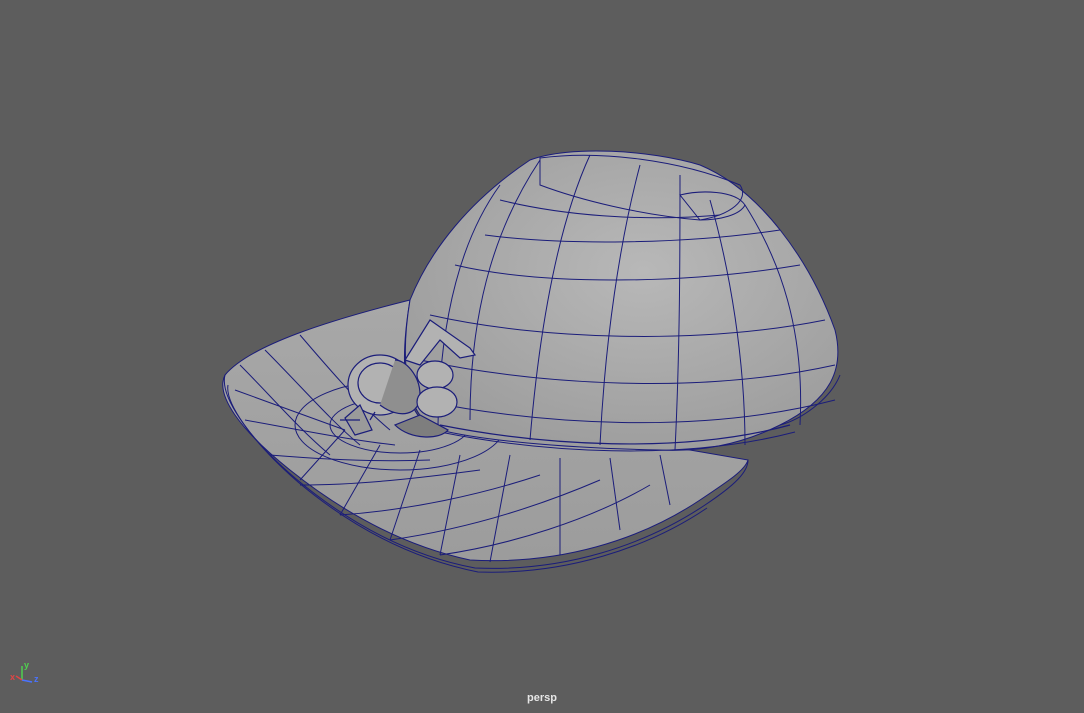 This screenshot has height=713, width=1084. I want to click on camera-name-label: persp, so click(542, 698).